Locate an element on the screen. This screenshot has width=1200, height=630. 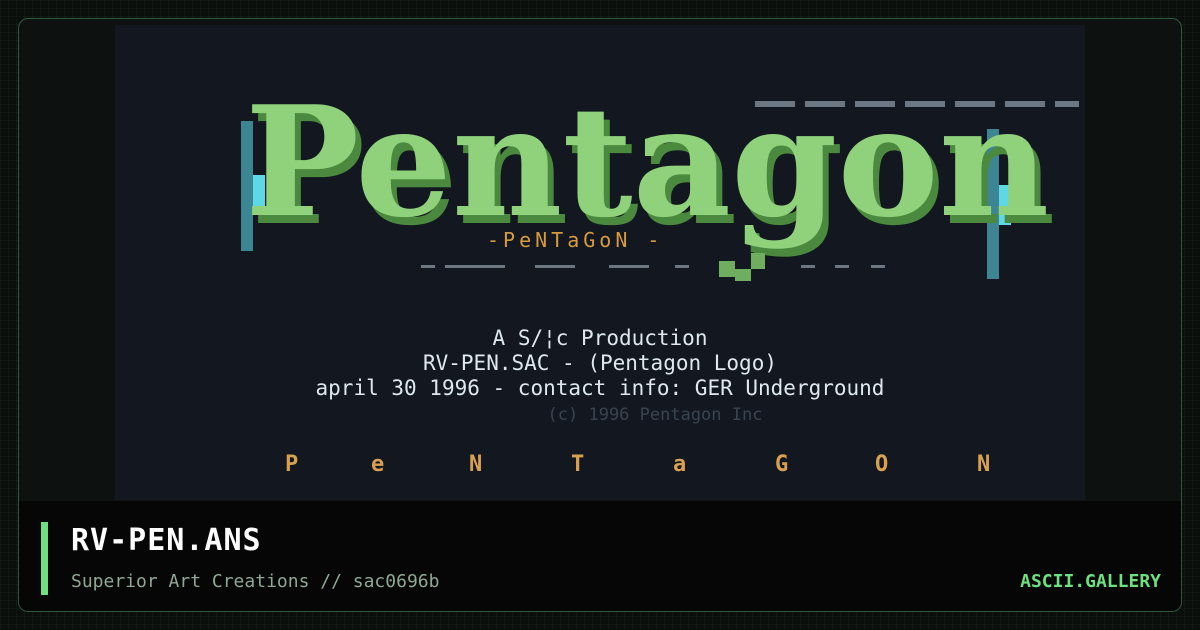
site-brand: ASCII.GALLERY is located at coordinates (1090, 581).